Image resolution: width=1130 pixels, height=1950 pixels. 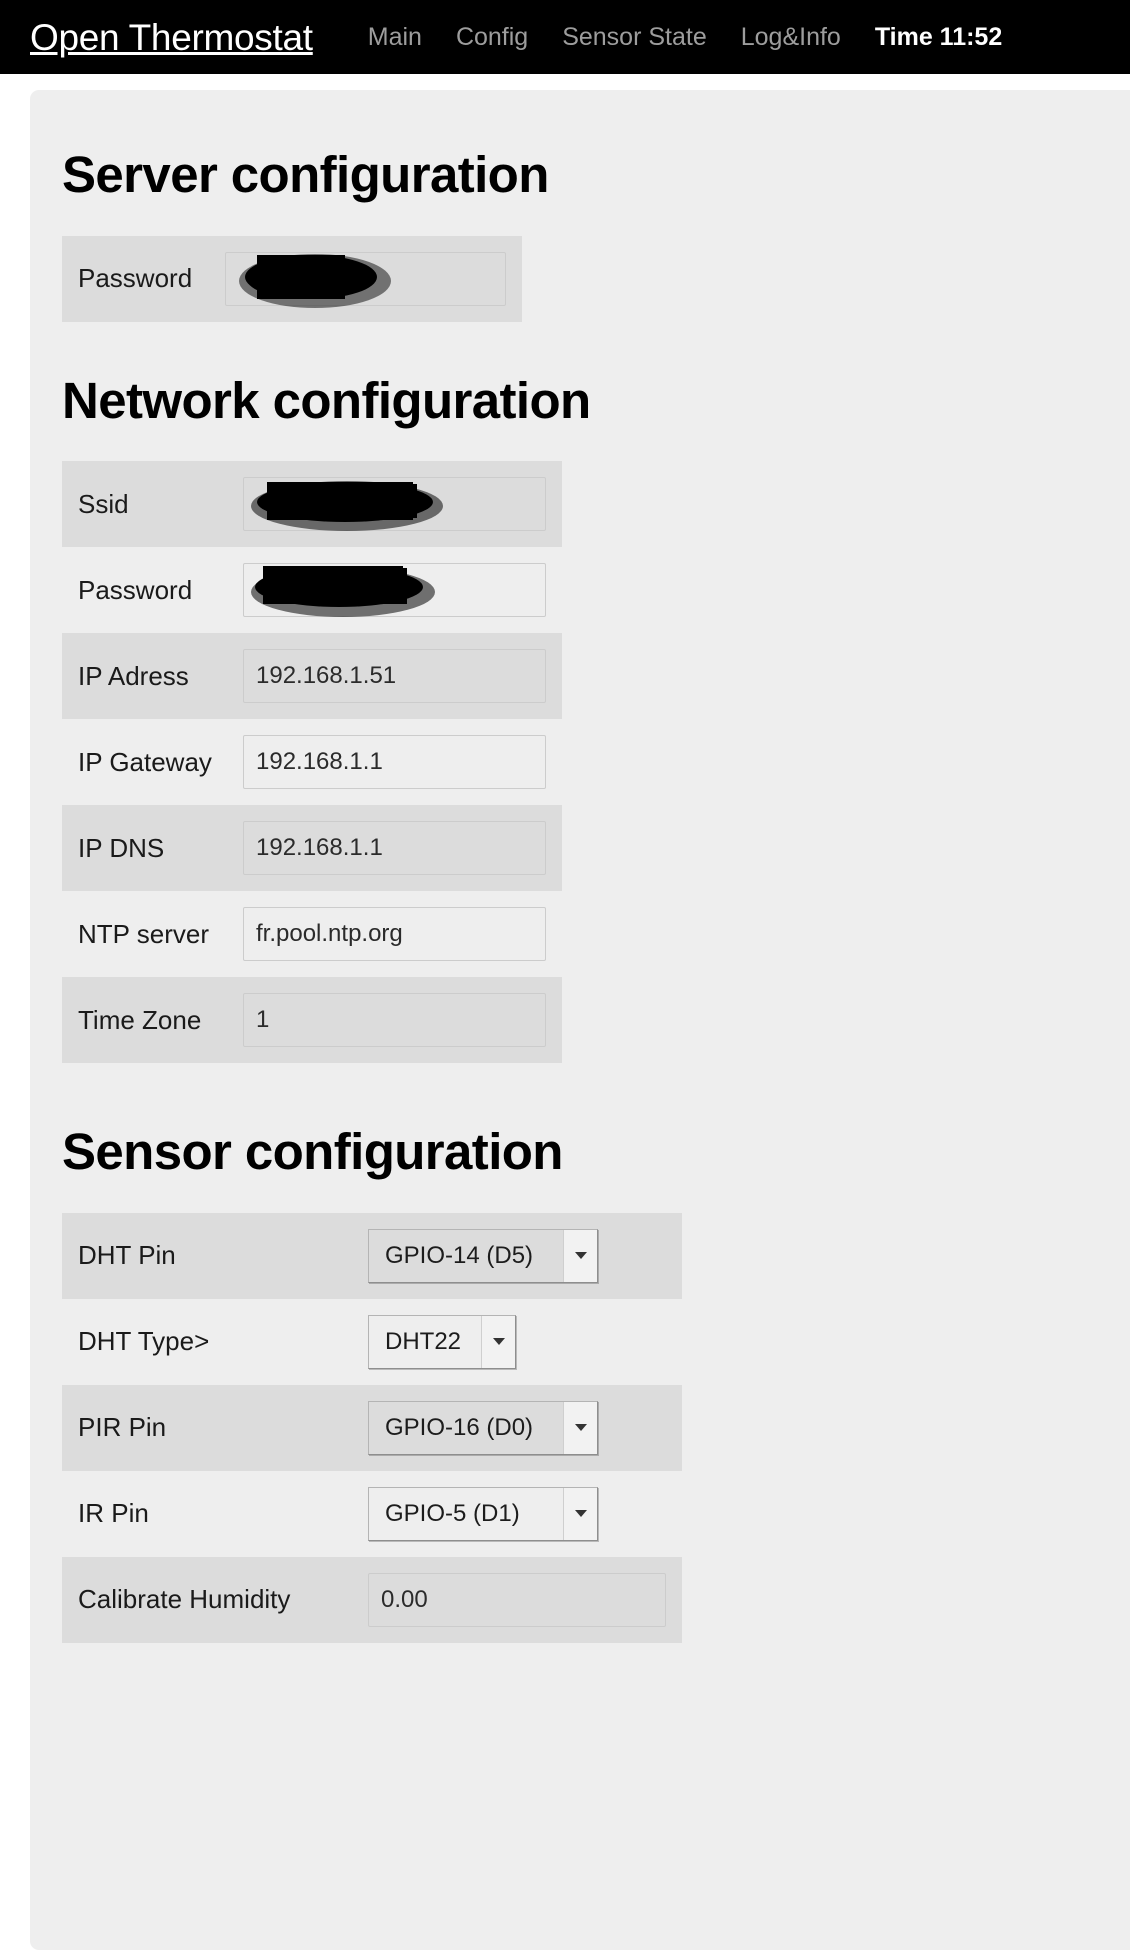 I want to click on row-label-ssid: Ssid, so click(x=144, y=504).